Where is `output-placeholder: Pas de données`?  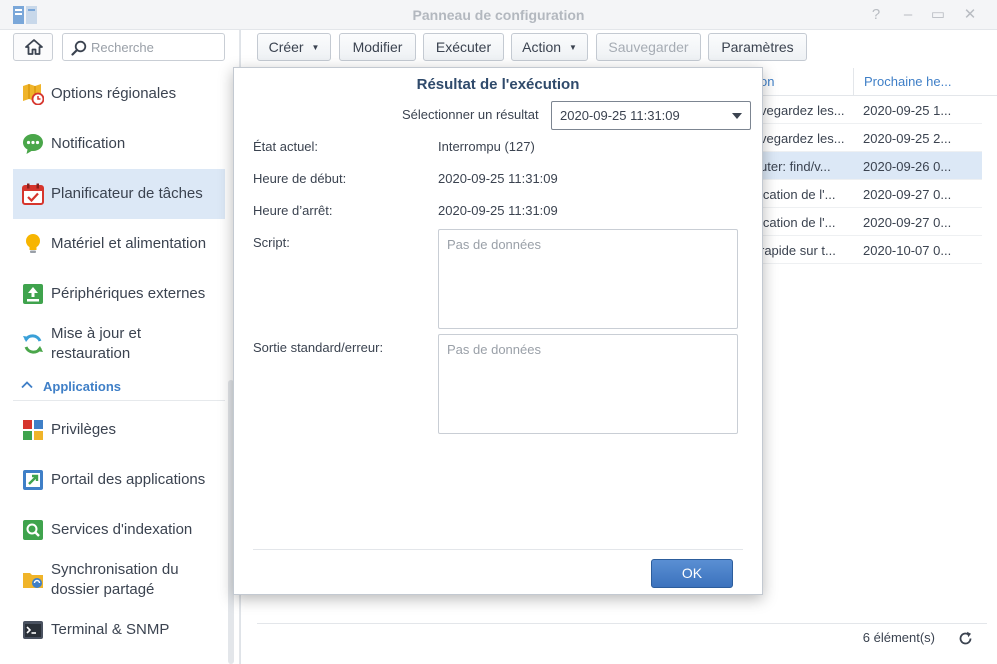
output-placeholder: Pas de données is located at coordinates (494, 349).